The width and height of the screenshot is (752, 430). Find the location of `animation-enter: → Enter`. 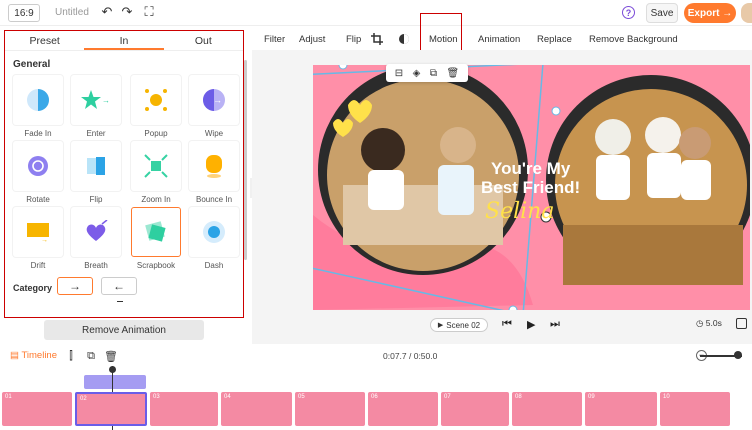

animation-enter: → Enter is located at coordinates (96, 108).